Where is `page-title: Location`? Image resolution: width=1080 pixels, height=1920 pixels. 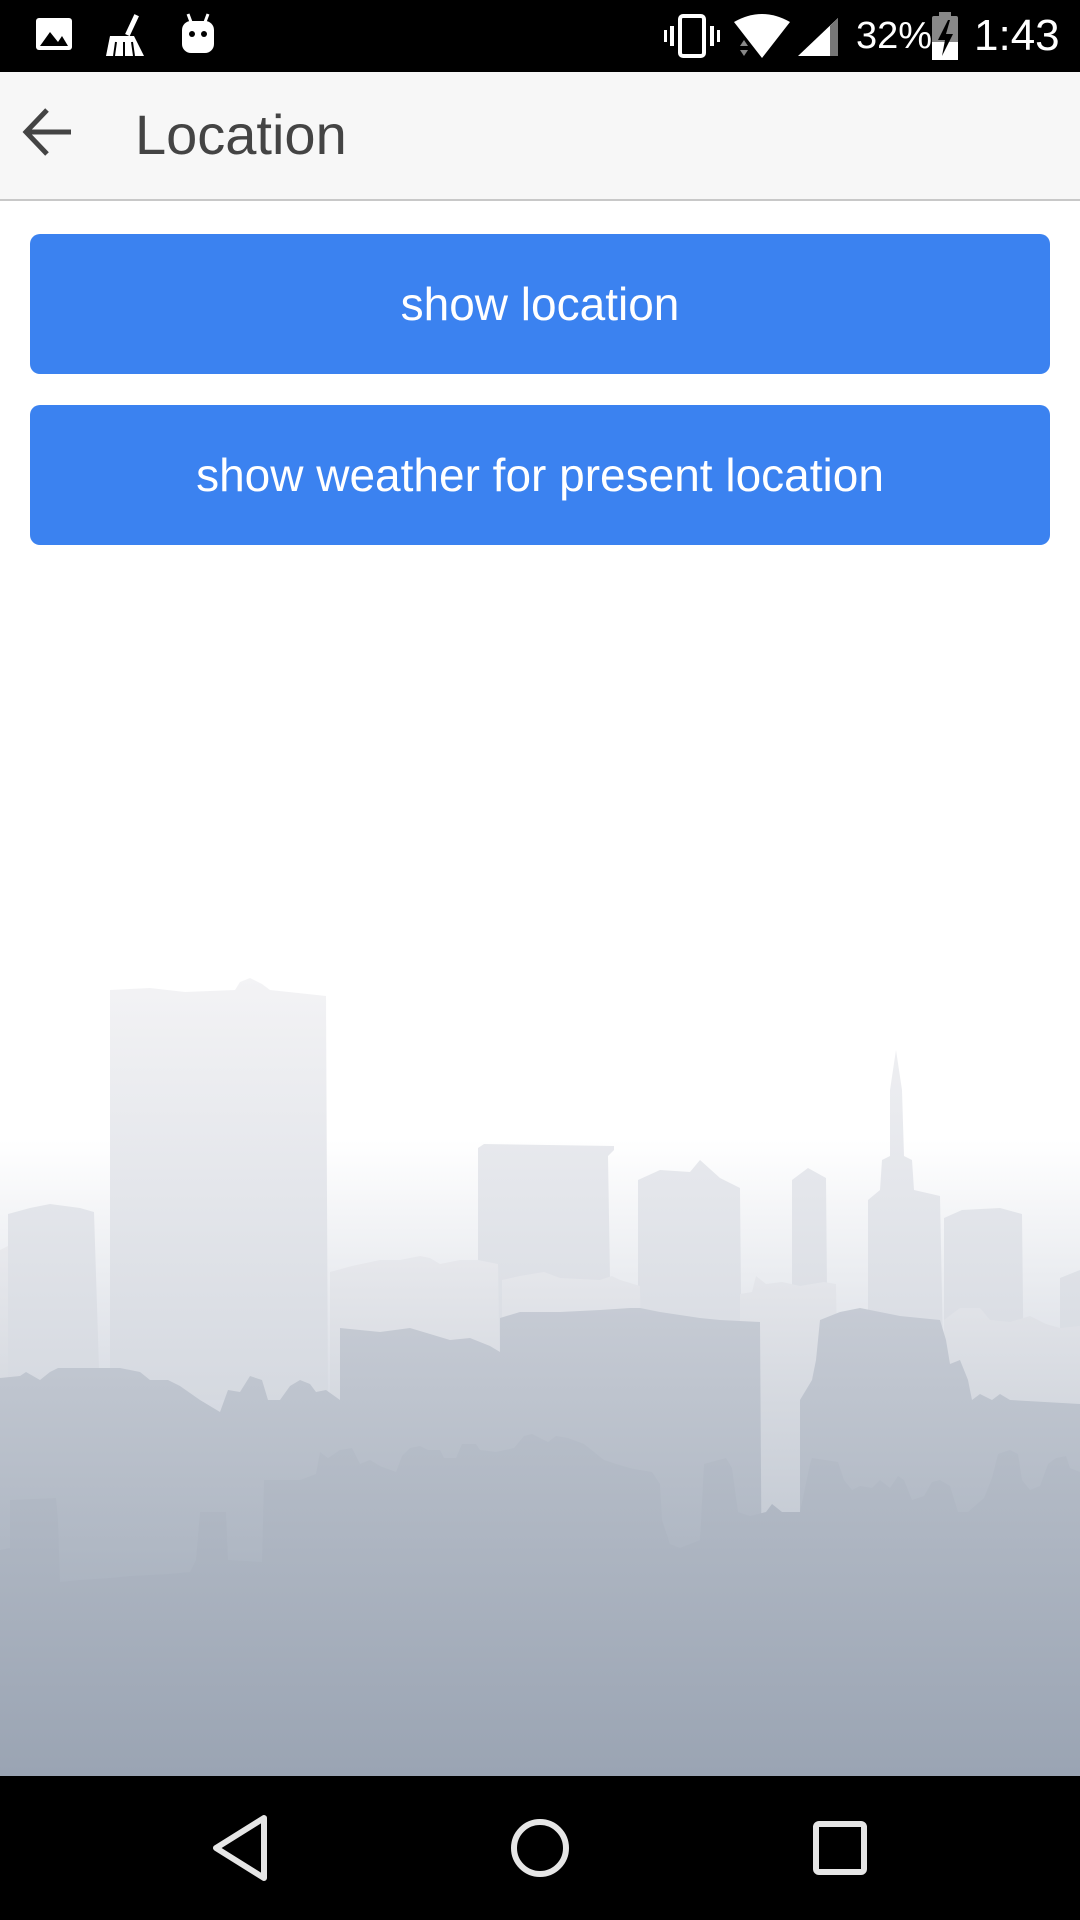
page-title: Location is located at coordinates (241, 134).